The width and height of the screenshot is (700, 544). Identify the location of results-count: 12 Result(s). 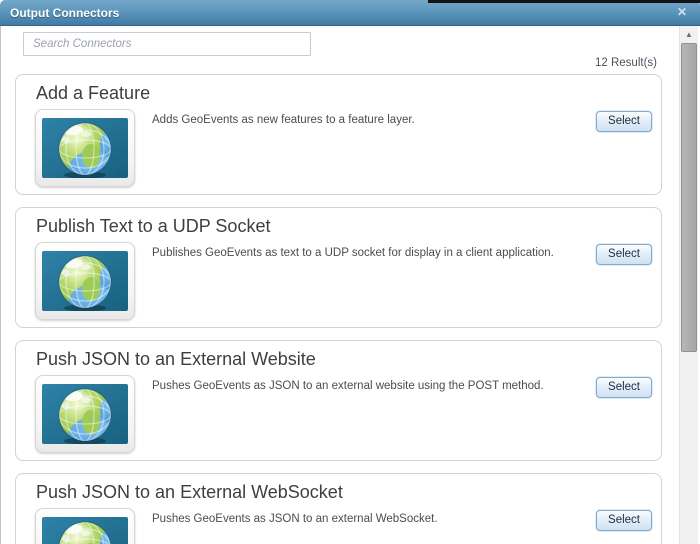
(626, 63).